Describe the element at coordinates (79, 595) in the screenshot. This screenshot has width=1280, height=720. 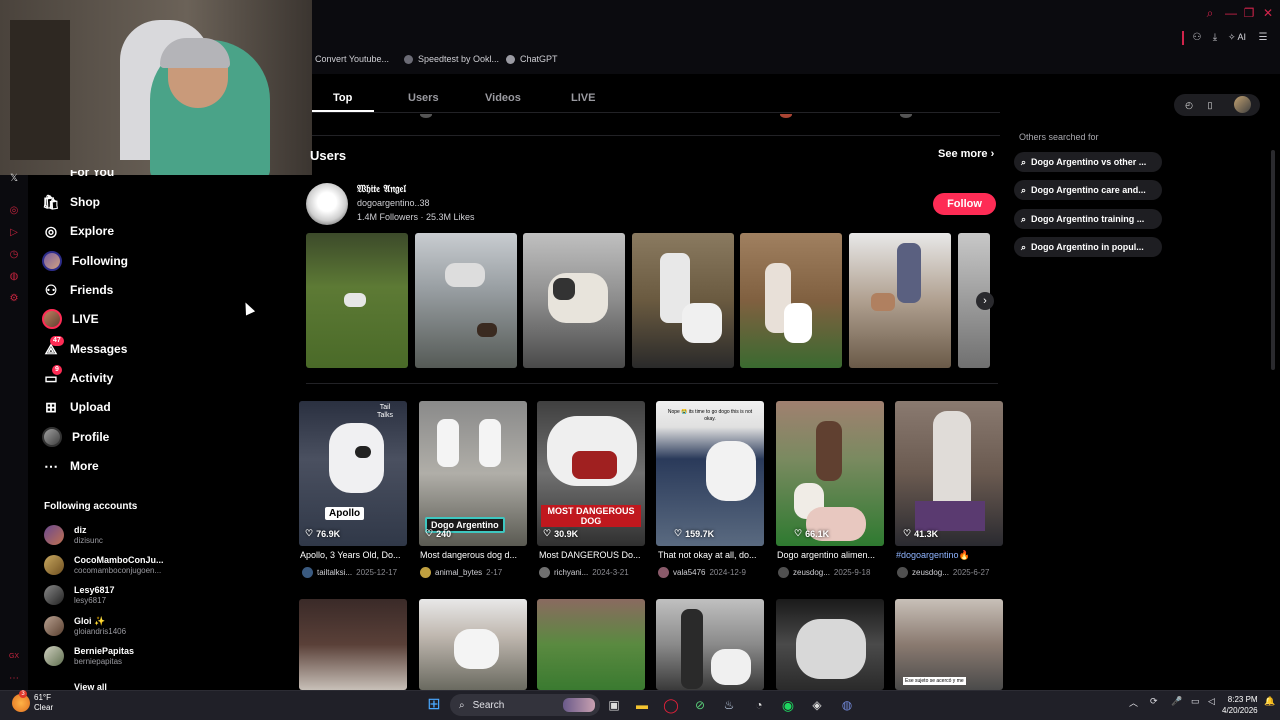
I see `following-account-lesy: Lesy6817 lesy6817` at that location.